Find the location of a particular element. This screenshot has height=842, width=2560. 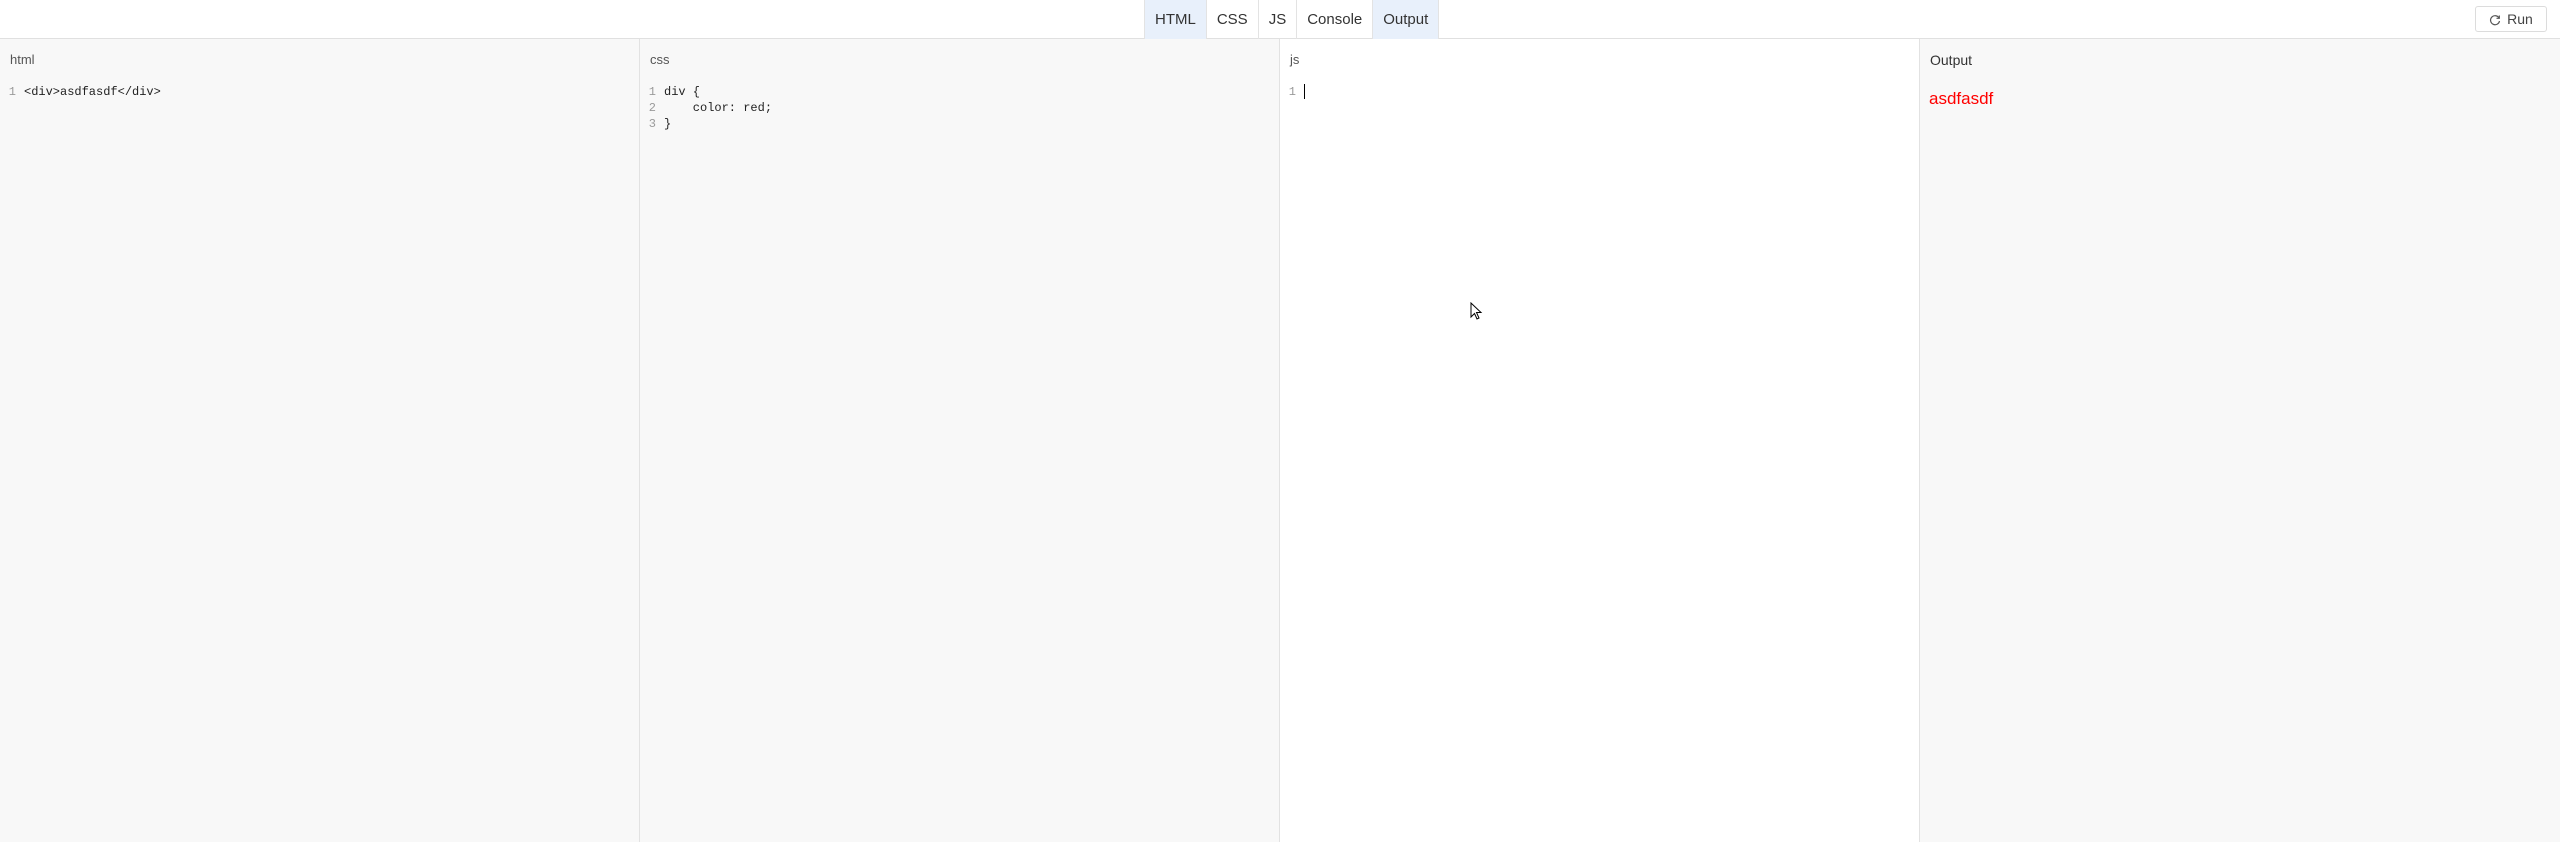

line-number: 2 is located at coordinates (652, 108).